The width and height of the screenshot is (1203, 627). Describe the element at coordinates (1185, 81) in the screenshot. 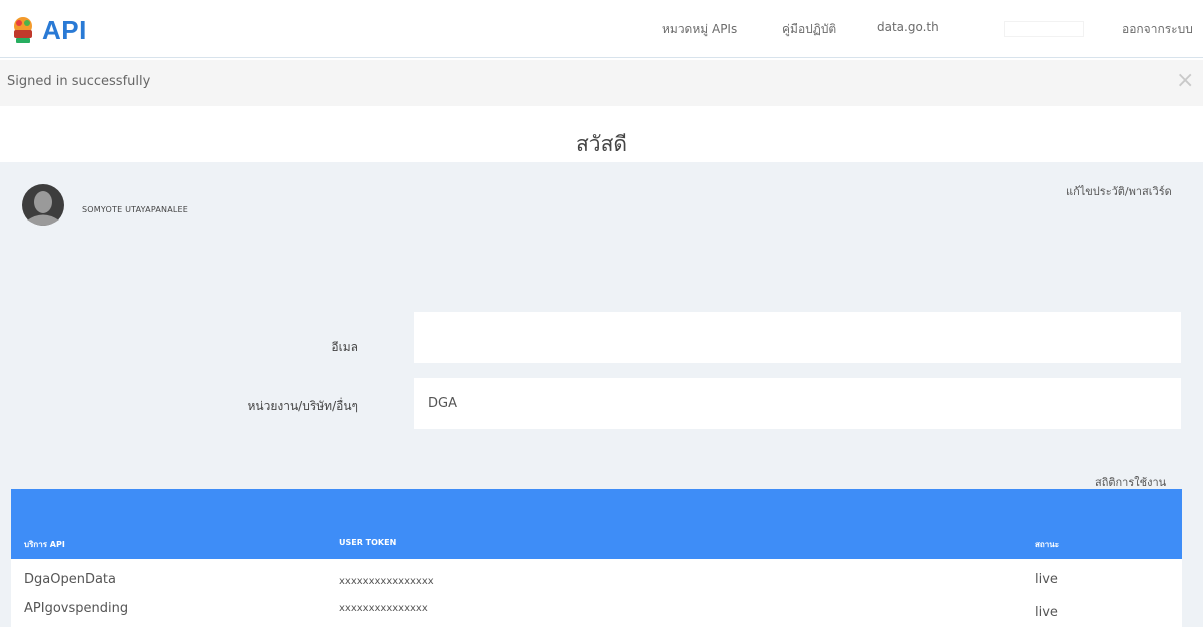

I see `close-icon: ×` at that location.